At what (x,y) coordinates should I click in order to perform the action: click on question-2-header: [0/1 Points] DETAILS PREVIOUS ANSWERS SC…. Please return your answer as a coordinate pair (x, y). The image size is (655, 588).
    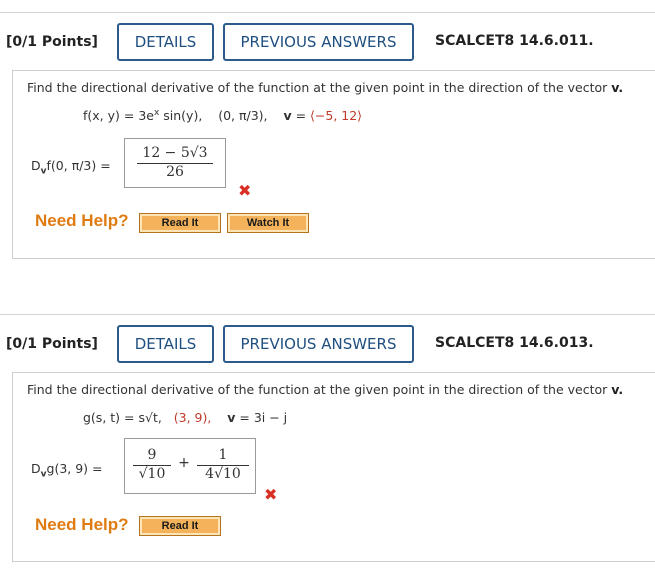
    Looking at the image, I should click on (327, 343).